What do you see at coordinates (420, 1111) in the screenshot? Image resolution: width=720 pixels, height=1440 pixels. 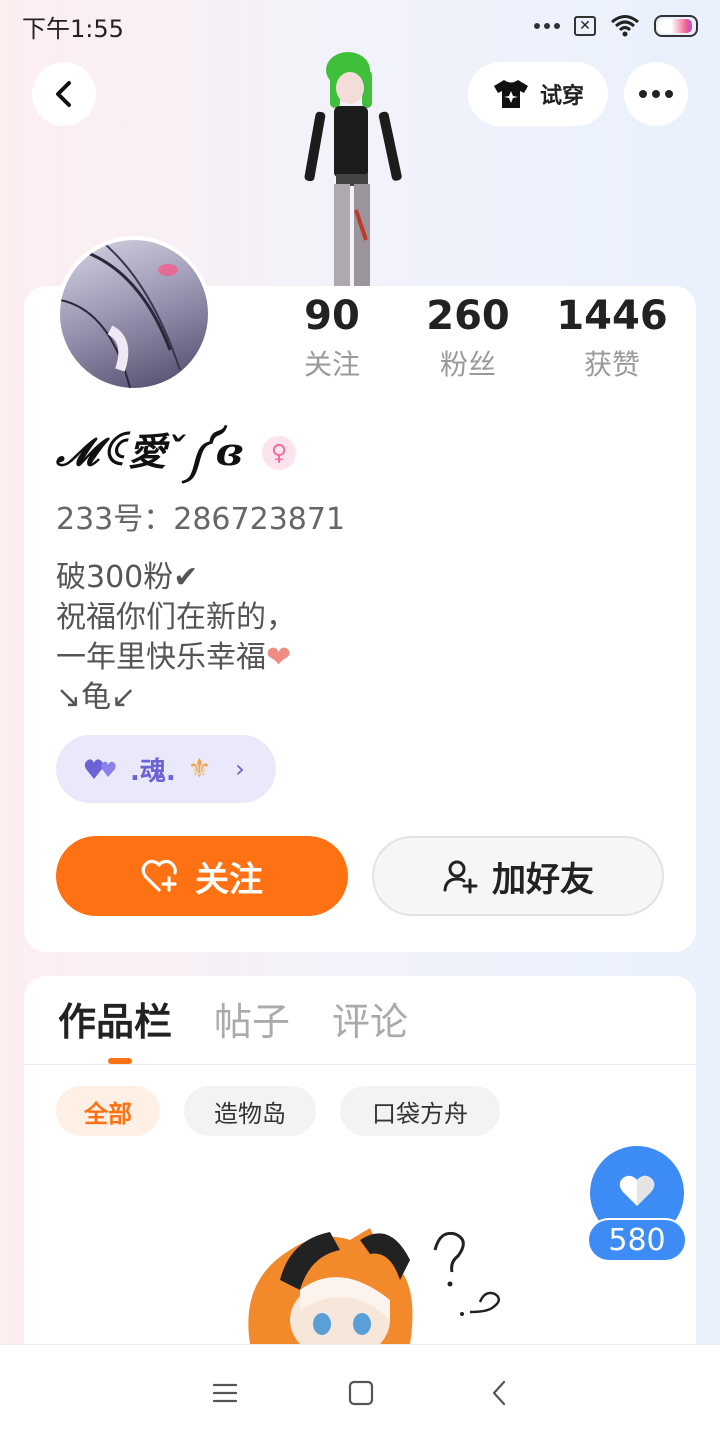 I see `filter-pocket-ark: 口袋方舟` at bounding box center [420, 1111].